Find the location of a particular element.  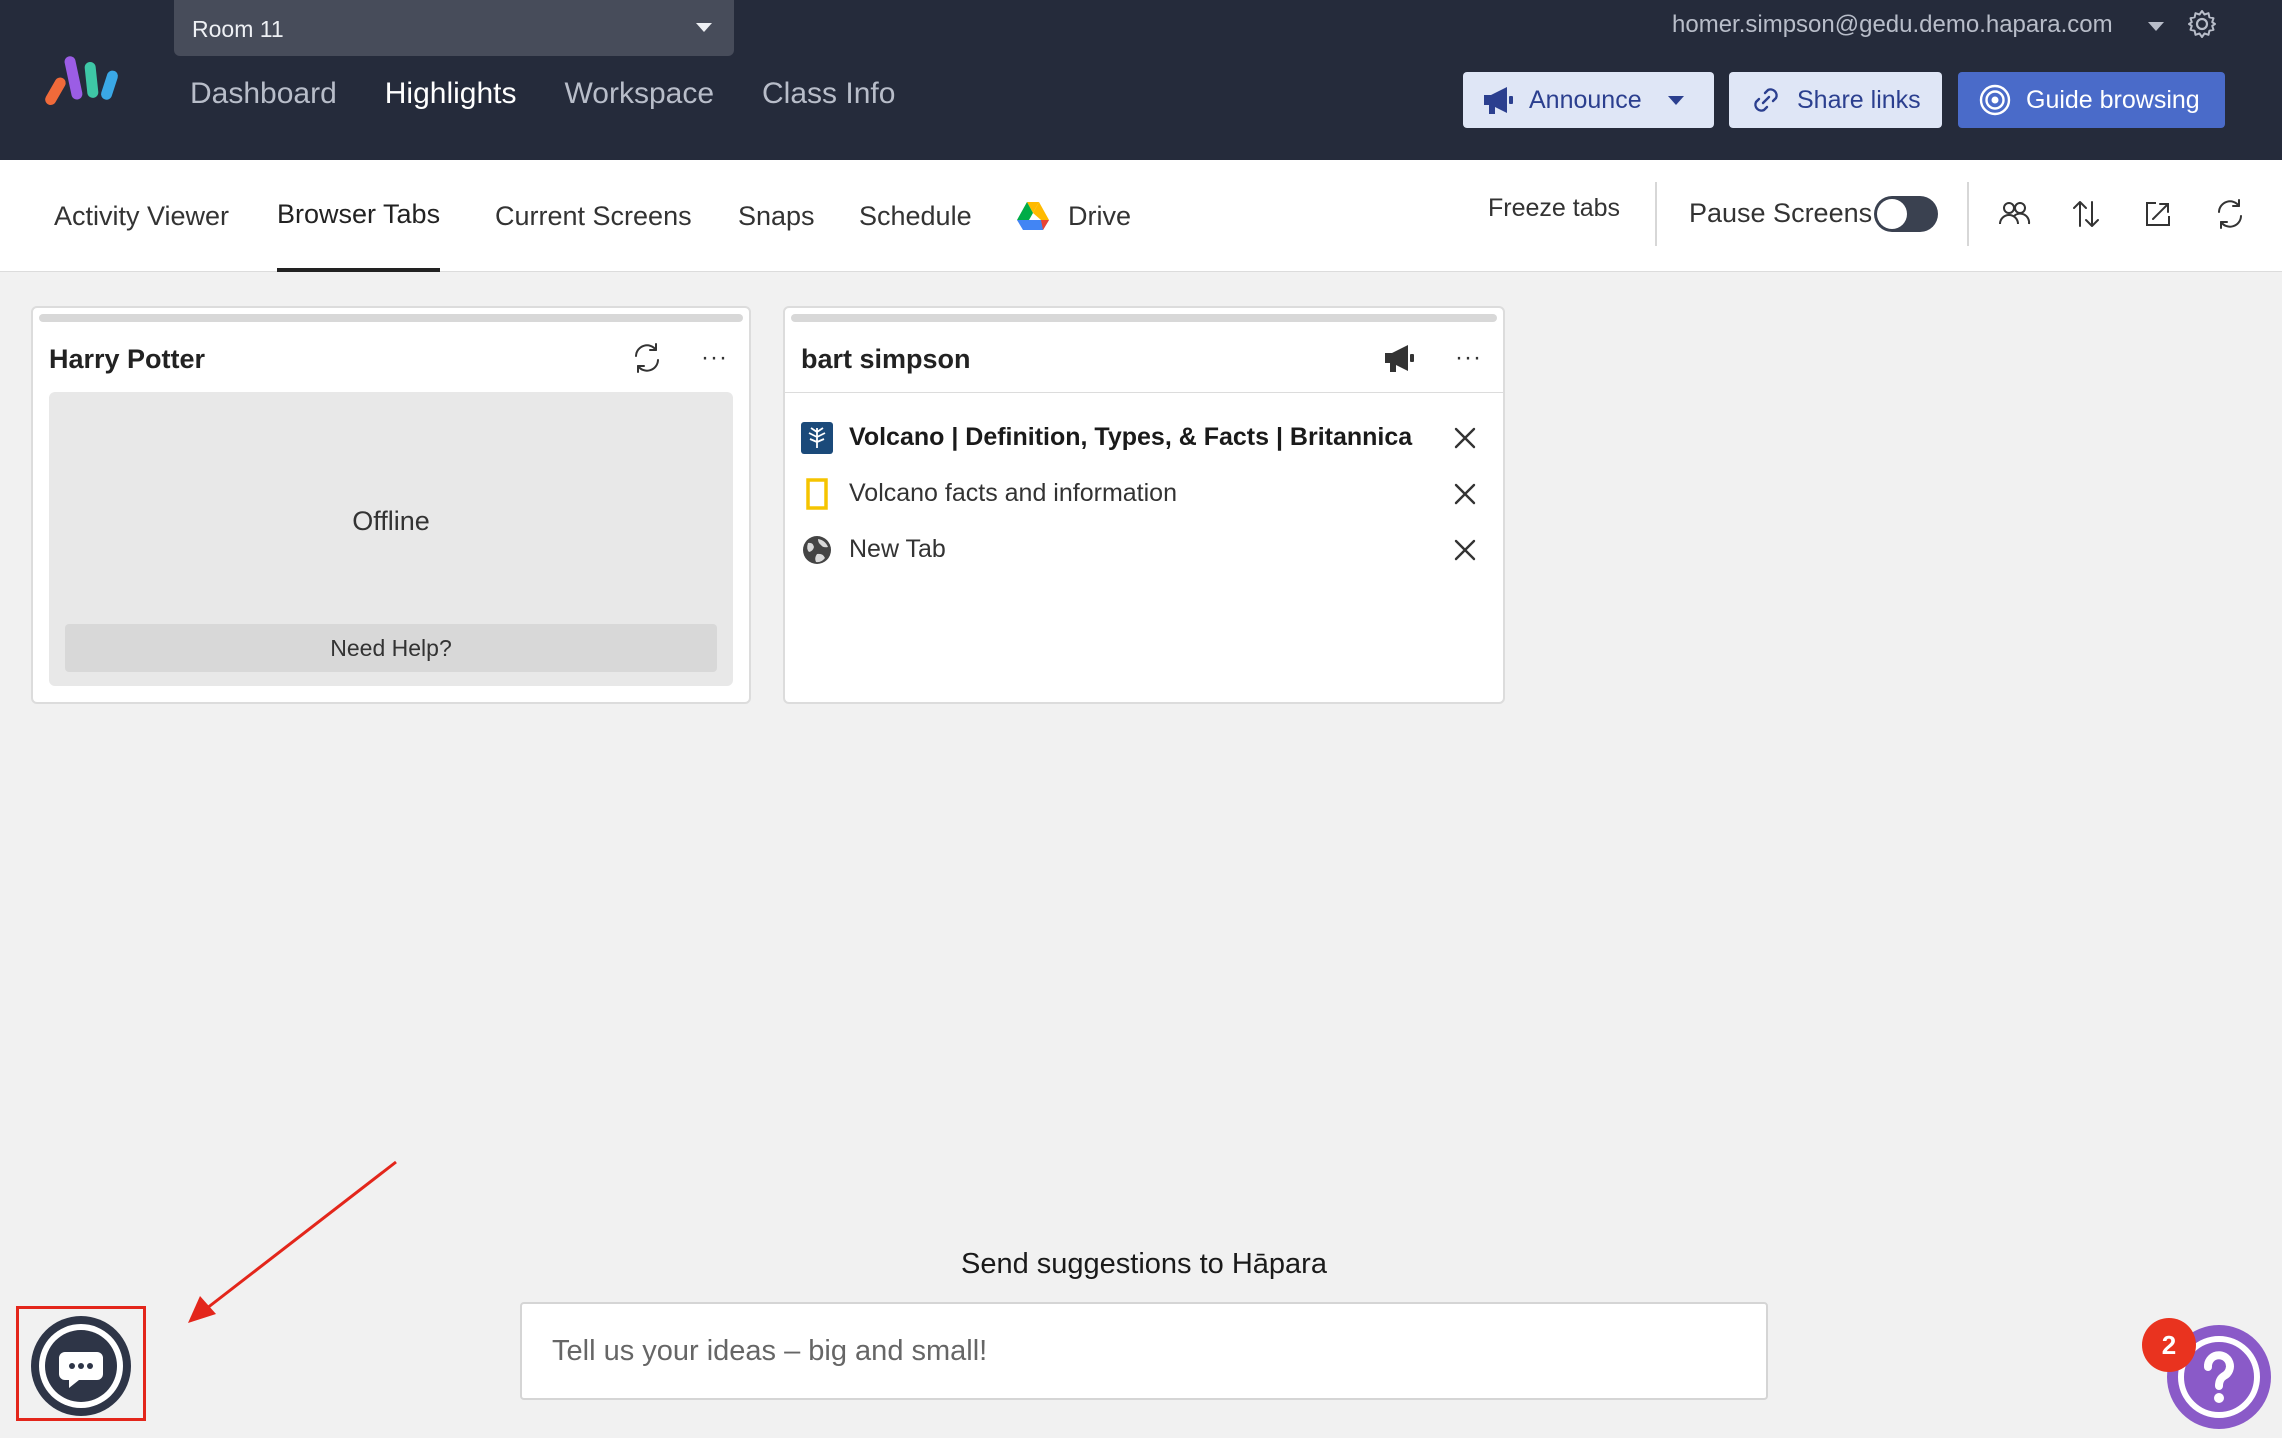

student-card: Harry Potter ··· Offline Need Help? is located at coordinates (391, 505).